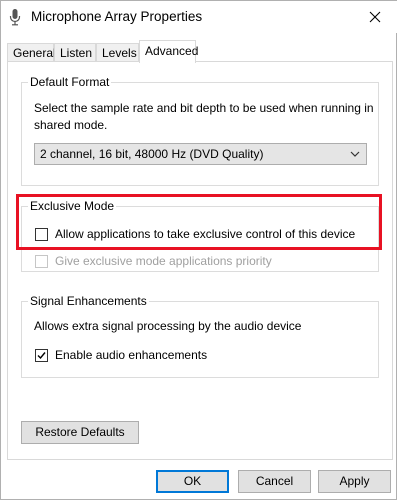 The height and width of the screenshot is (500, 397). What do you see at coordinates (71, 125) in the screenshot?
I see `default-format-description-line2: shared mode.` at bounding box center [71, 125].